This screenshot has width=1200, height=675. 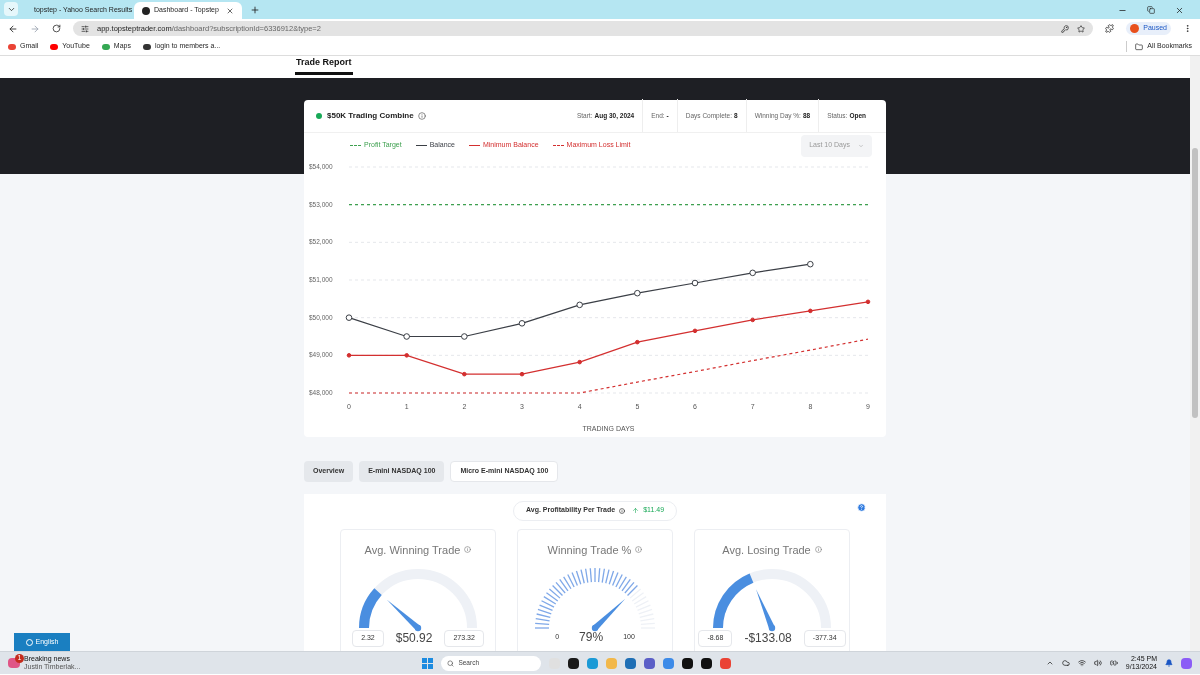 What do you see at coordinates (766, 550) in the screenshot?
I see `gauge-title: Avg. Losing Trade` at bounding box center [766, 550].